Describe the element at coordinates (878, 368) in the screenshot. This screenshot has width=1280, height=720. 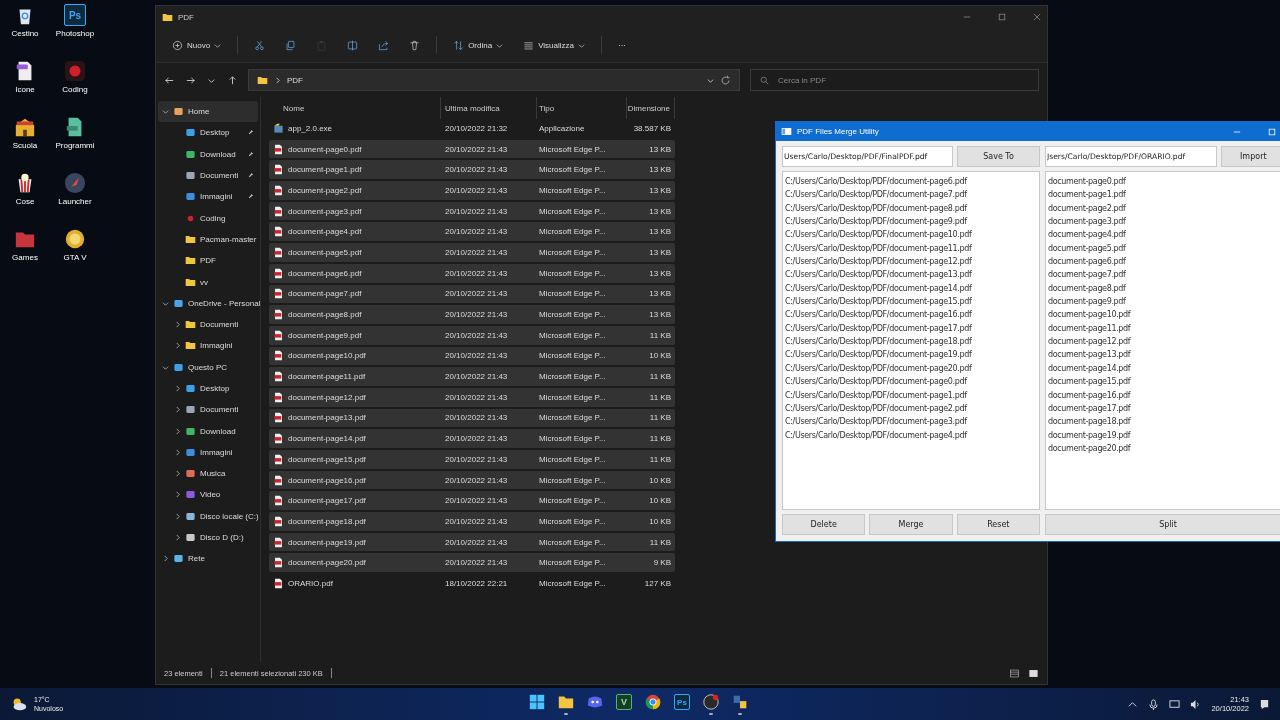
I see `list-item: C:/Users/Carlo/Desktop/PDF/document-page20.pdf` at that location.